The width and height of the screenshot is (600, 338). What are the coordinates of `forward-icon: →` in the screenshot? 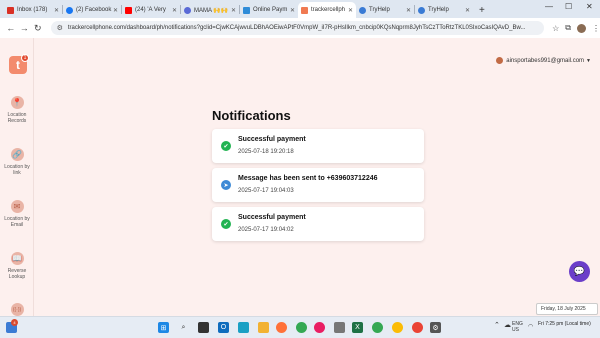 It's located at (25, 28).